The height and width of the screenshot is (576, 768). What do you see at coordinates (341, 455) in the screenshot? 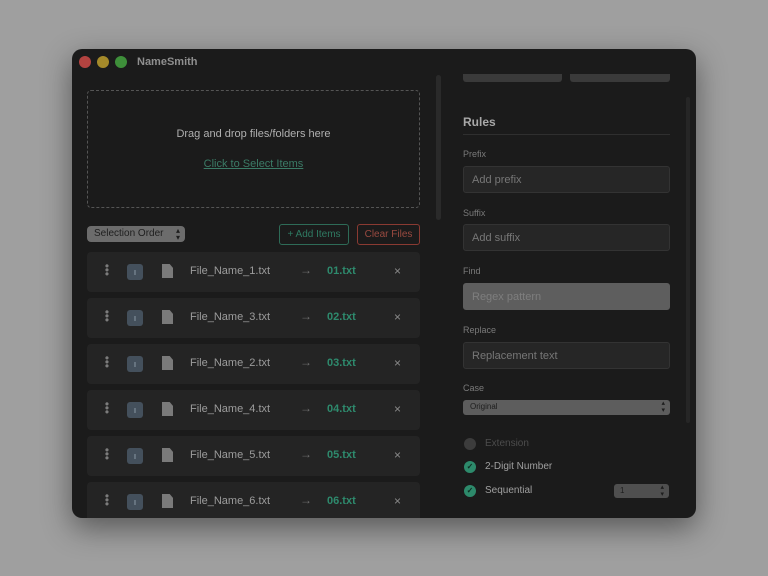
I see `new-name: 05.txt` at bounding box center [341, 455].